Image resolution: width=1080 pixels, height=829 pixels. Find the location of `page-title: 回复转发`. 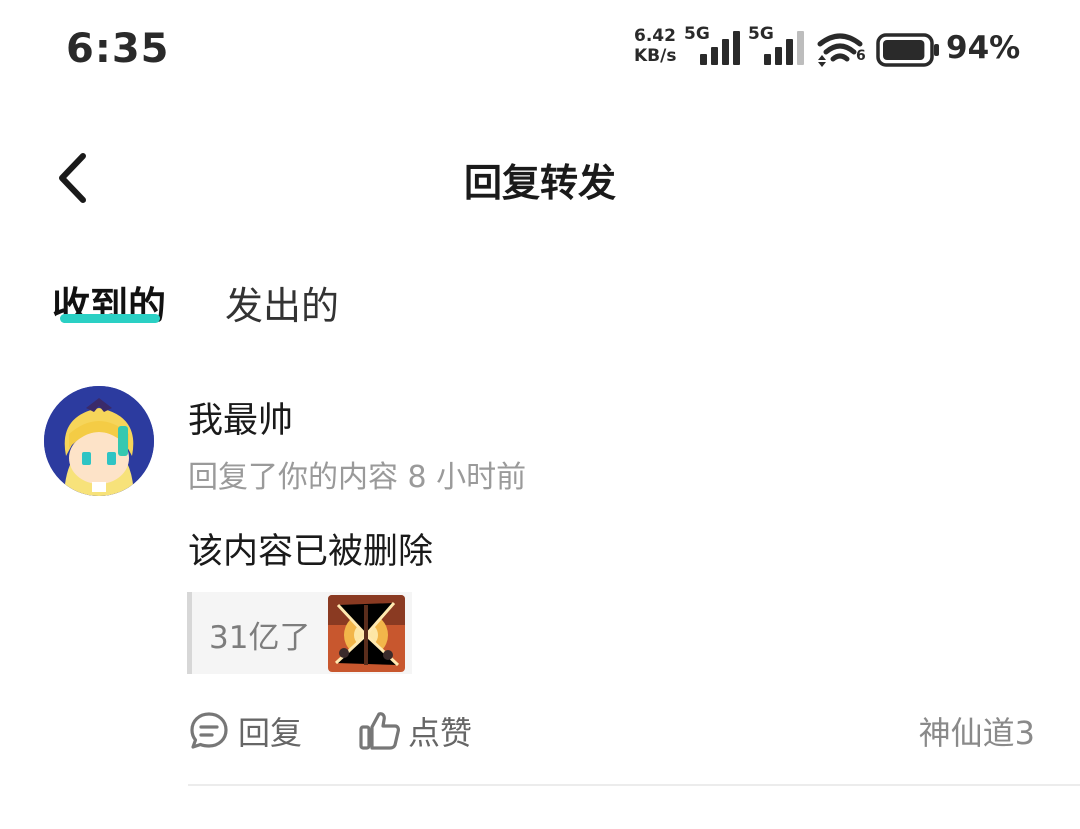

page-title: 回复转发 is located at coordinates (539, 183).